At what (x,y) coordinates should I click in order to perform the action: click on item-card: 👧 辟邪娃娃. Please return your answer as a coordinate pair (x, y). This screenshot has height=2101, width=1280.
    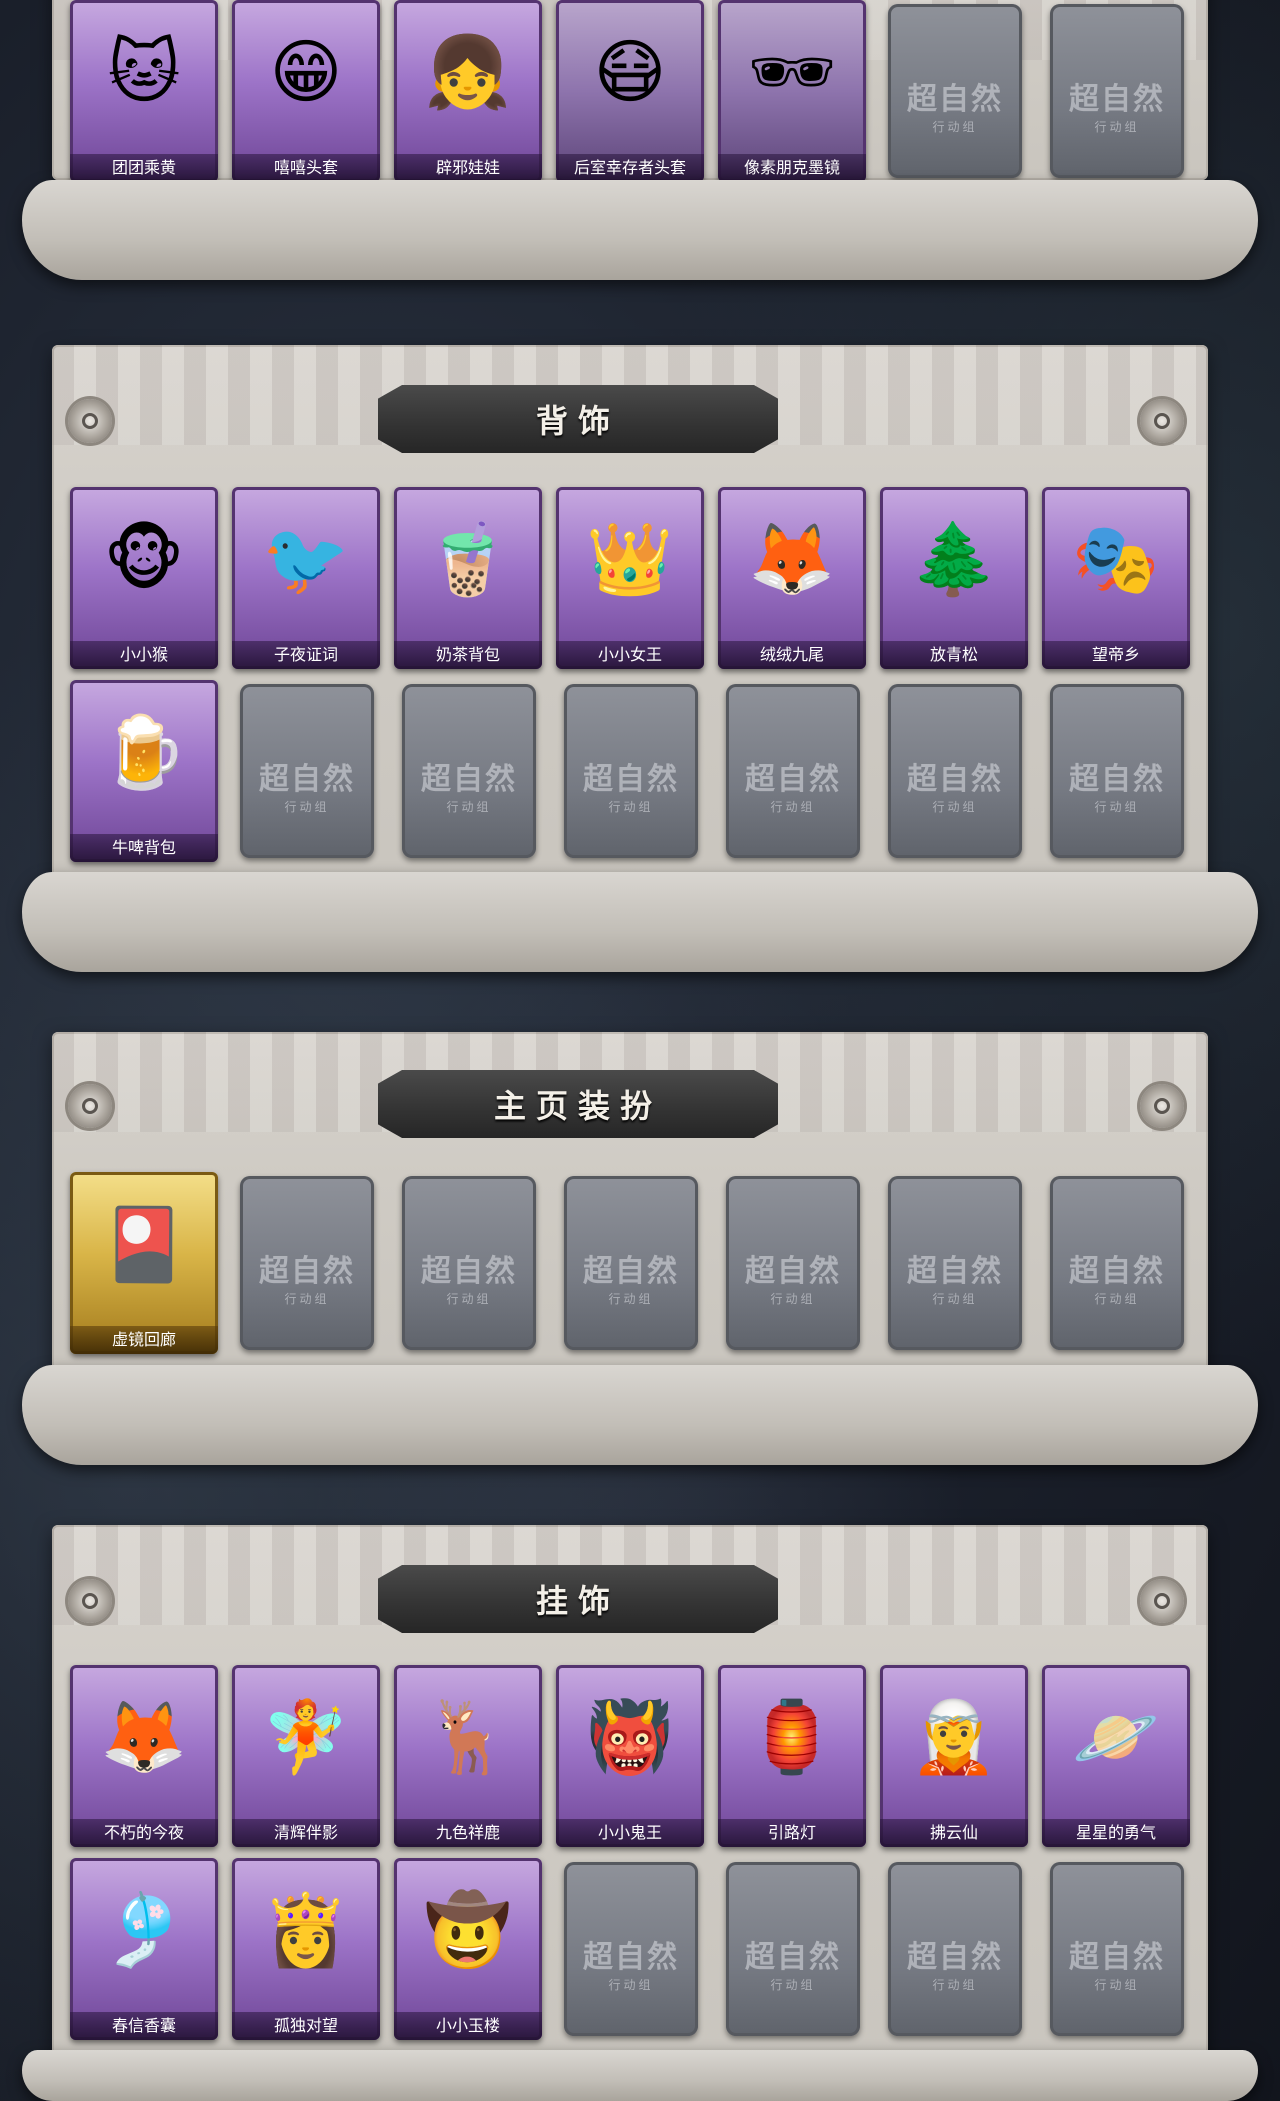
    Looking at the image, I should click on (468, 91).